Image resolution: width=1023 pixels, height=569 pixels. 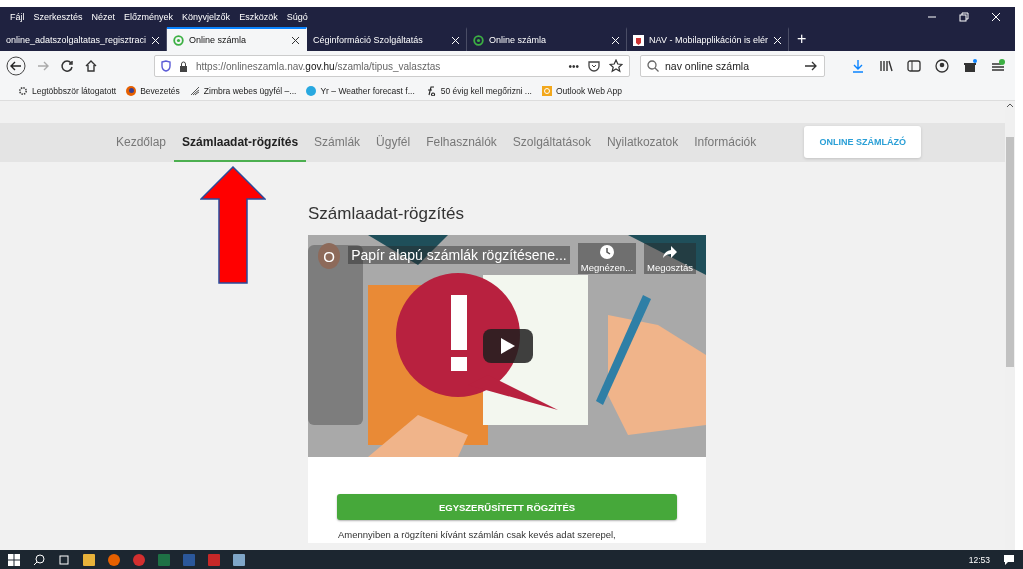 What do you see at coordinates (239, 559) in the screenshot?
I see `app-icon` at bounding box center [239, 559].